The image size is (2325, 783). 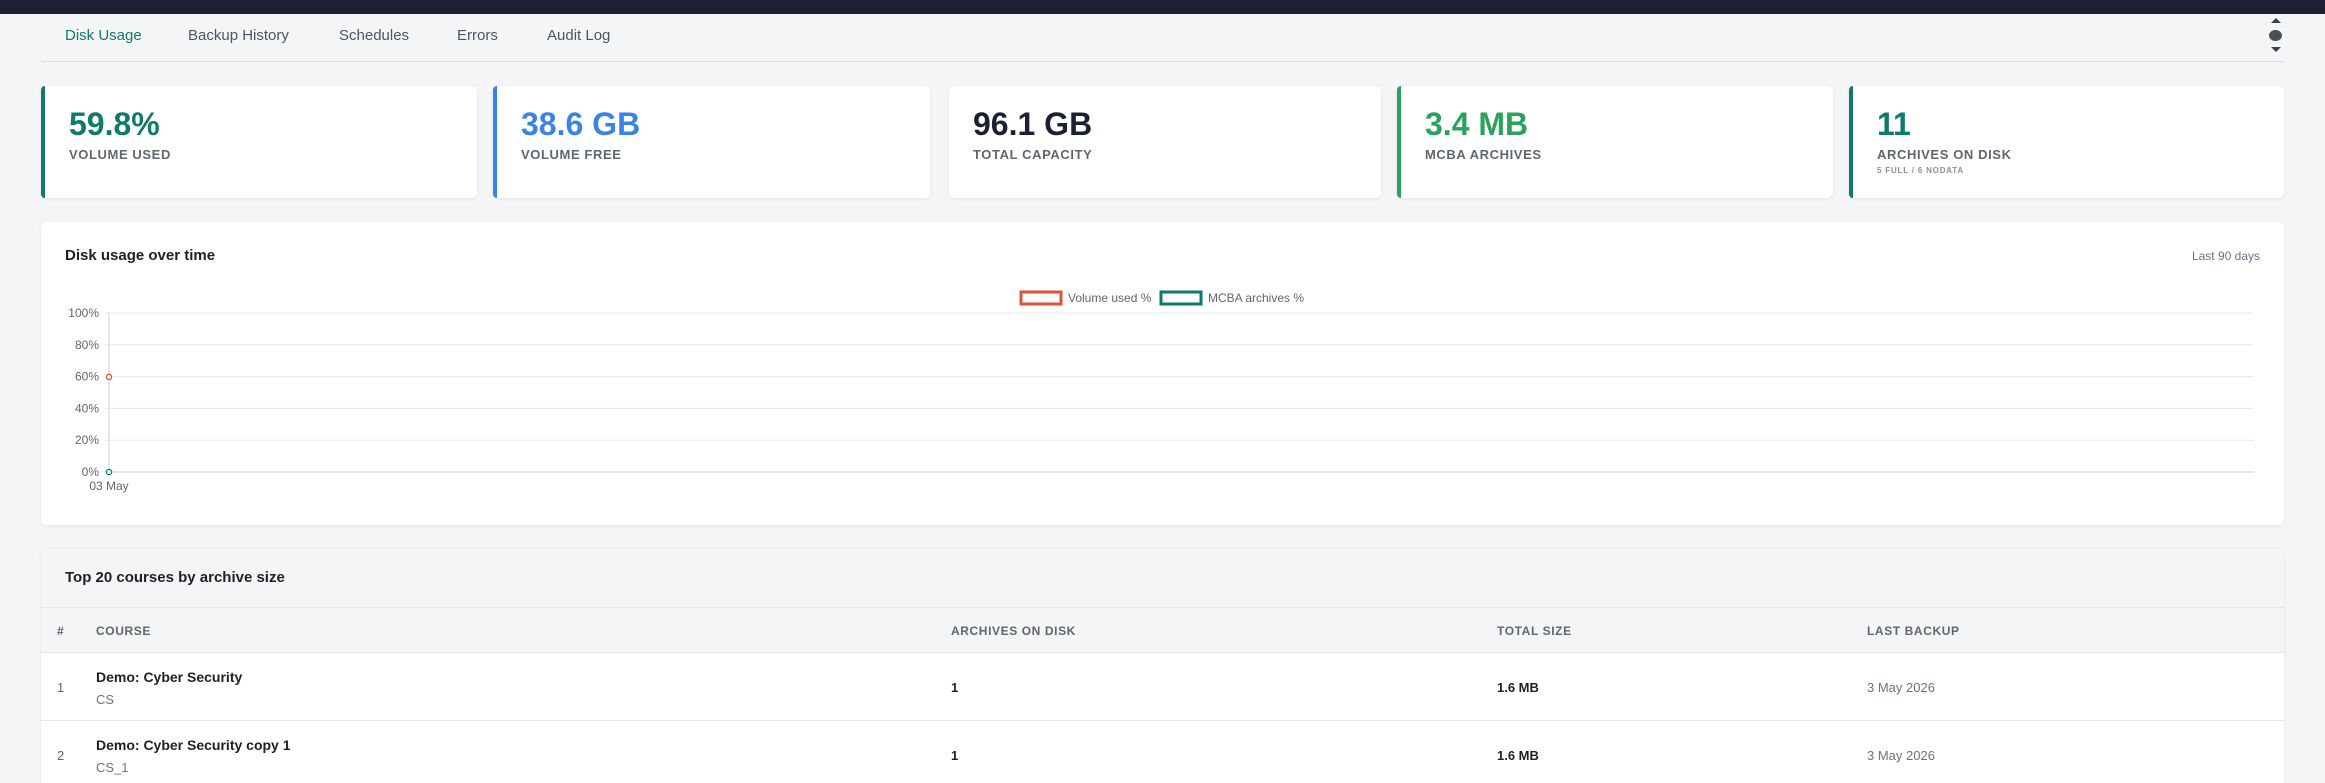 What do you see at coordinates (259, 142) in the screenshot?
I see `stat-card-volume-used: 59.8% VOLUME USED` at bounding box center [259, 142].